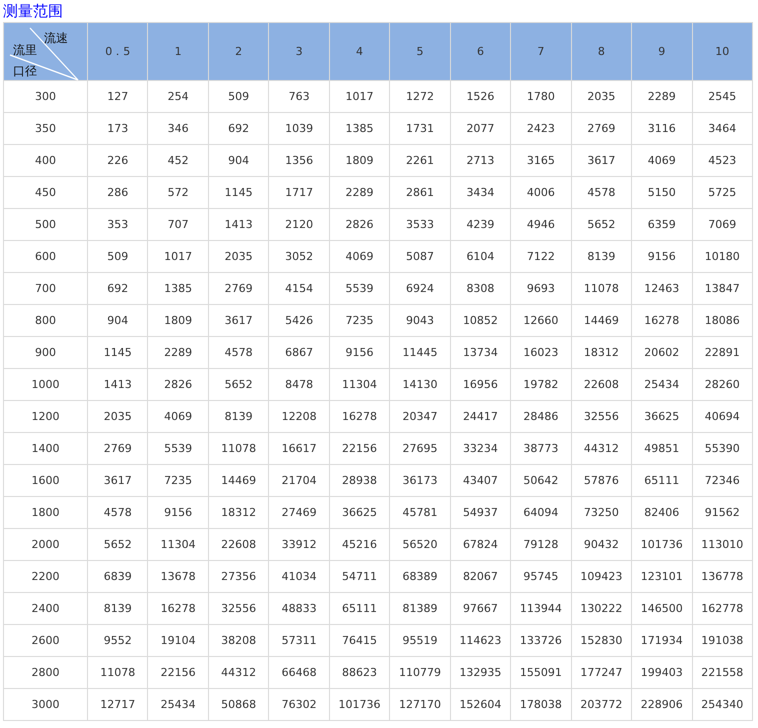  I want to click on table-cell: 4069, so click(178, 416).